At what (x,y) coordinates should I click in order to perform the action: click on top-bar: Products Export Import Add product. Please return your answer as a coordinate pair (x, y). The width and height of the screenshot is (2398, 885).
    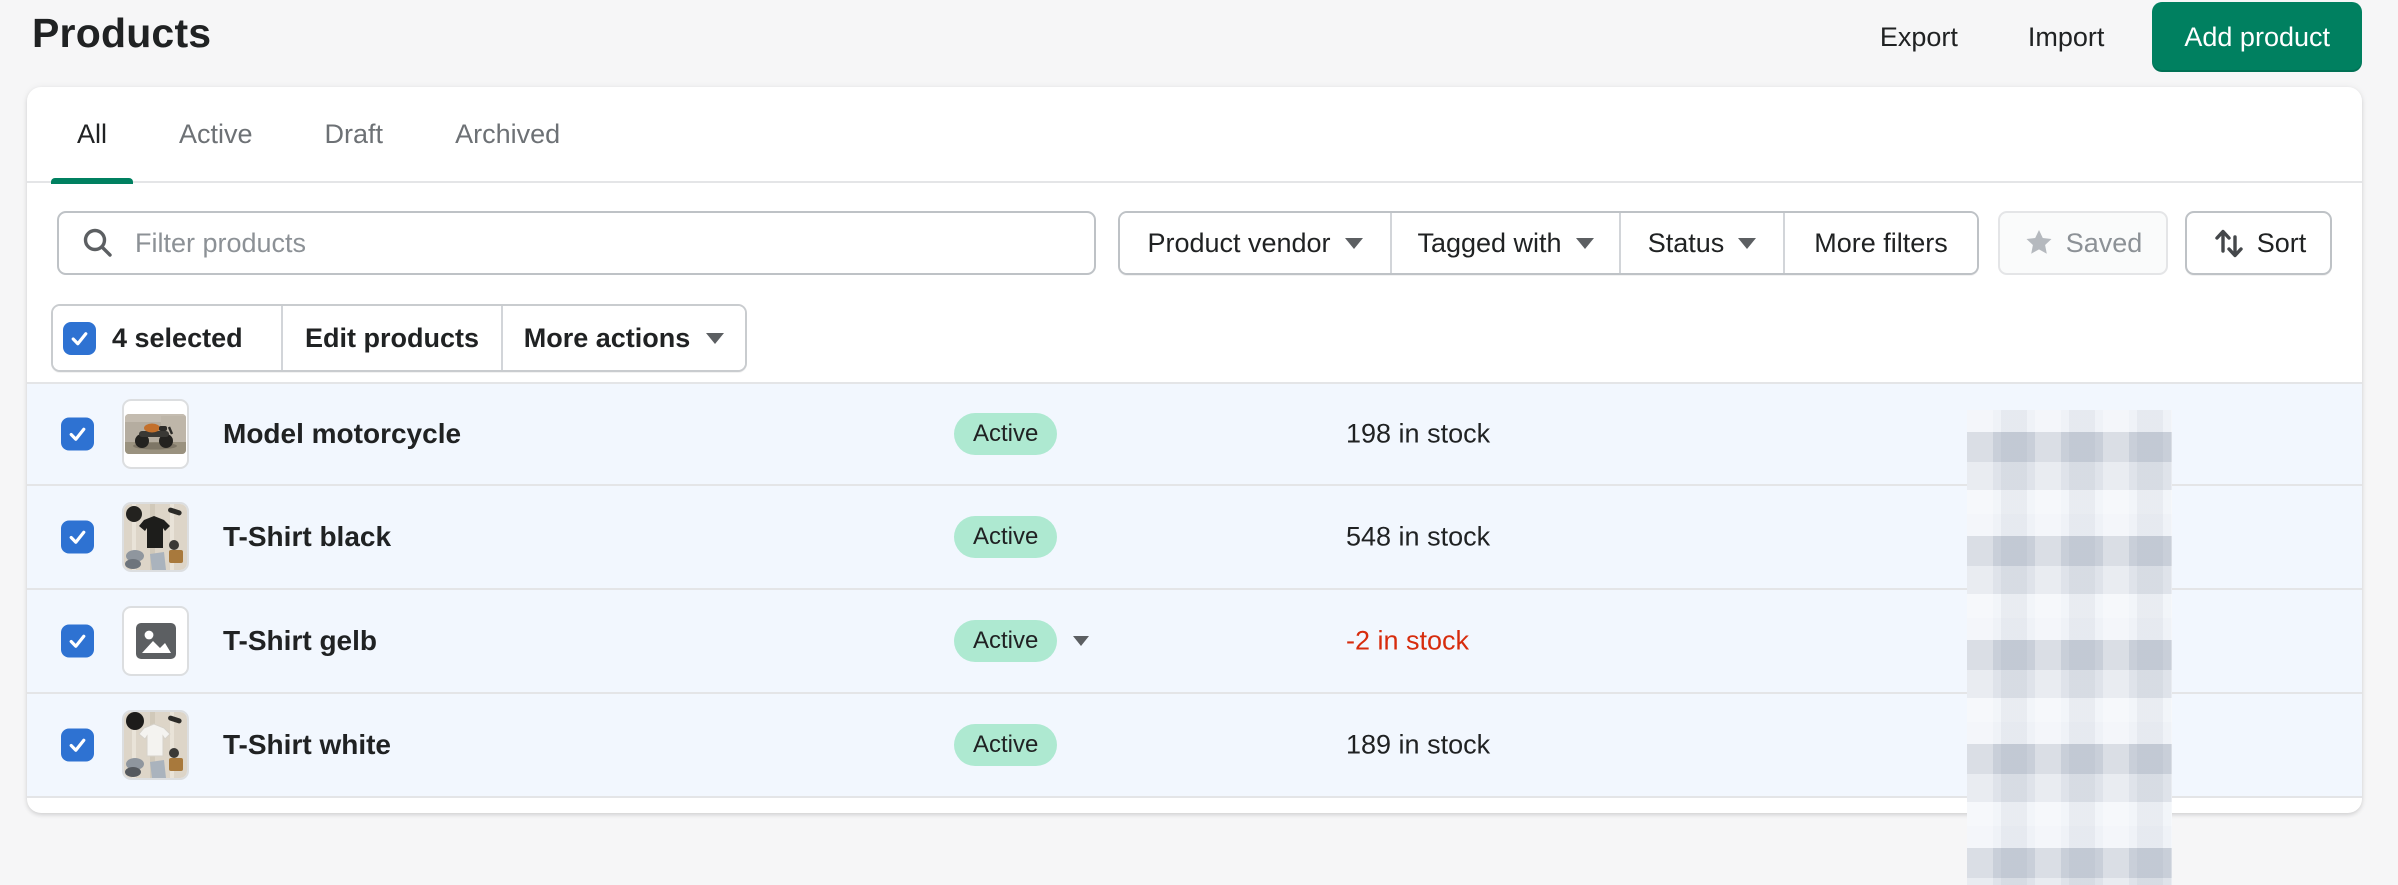
    Looking at the image, I should click on (1199, 43).